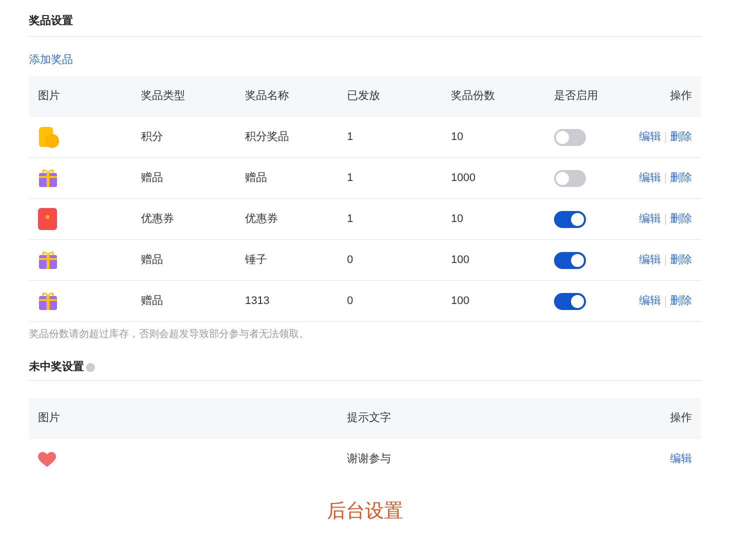  I want to click on add-prize-link: 添加奖品, so click(51, 60).